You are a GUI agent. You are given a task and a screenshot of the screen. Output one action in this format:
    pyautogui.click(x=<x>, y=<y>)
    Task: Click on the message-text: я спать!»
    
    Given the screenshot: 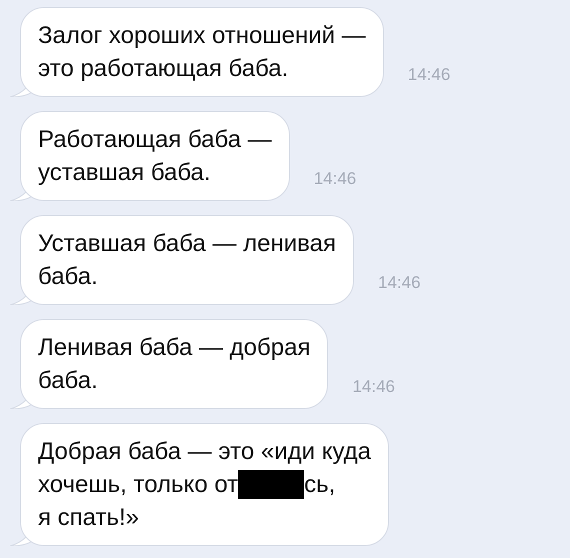 What is the action you would take?
    pyautogui.click(x=88, y=518)
    